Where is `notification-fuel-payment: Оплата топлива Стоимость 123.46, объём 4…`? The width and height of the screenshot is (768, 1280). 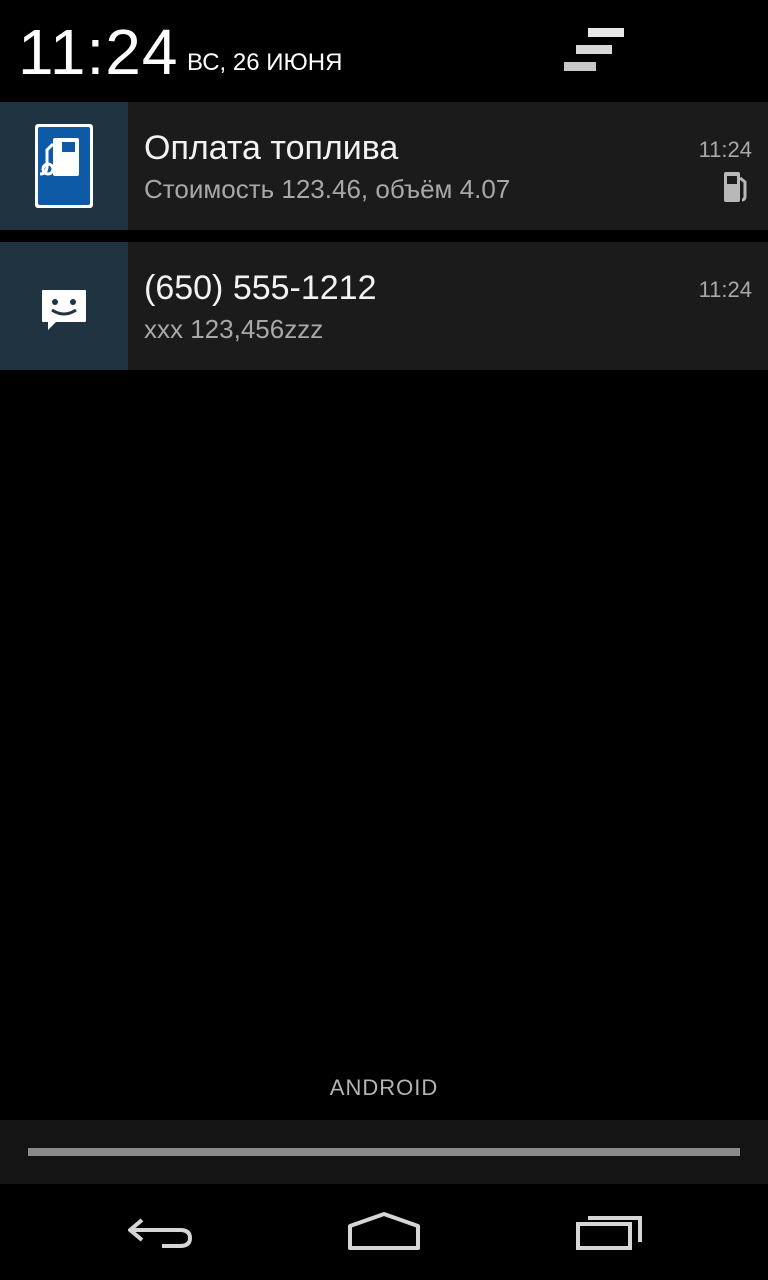 notification-fuel-payment: Оплата топлива Стоимость 123.46, объём 4… is located at coordinates (384, 166).